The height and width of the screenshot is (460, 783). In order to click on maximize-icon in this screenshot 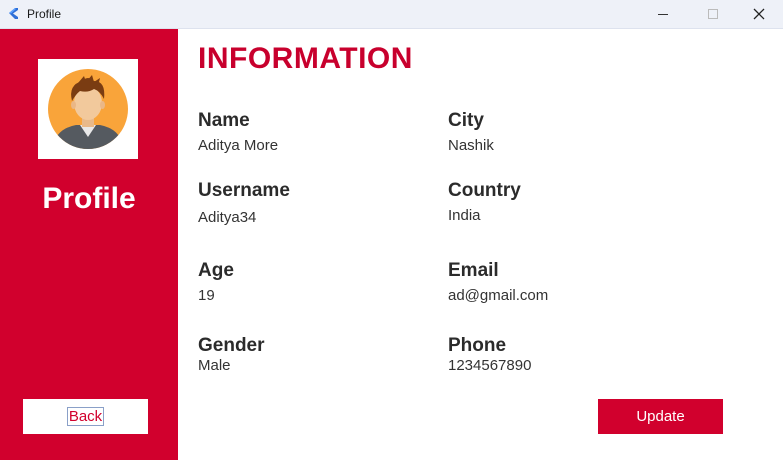, I will do `click(713, 14)`.